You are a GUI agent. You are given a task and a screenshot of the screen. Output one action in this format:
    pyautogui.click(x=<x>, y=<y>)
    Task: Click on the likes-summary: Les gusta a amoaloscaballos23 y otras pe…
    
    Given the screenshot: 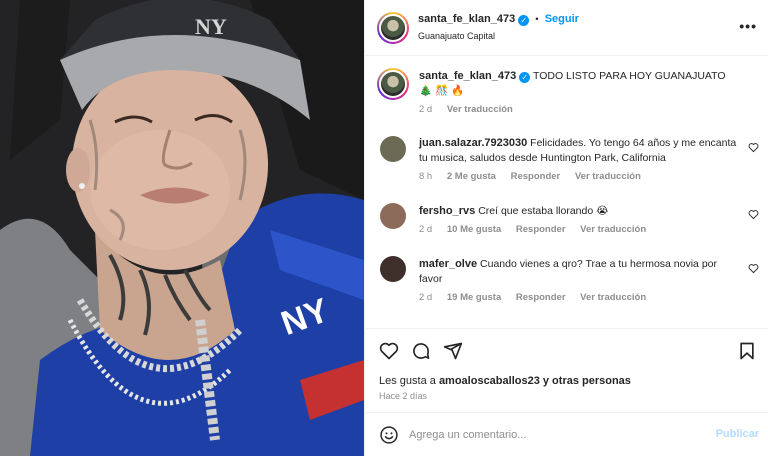 What is the action you would take?
    pyautogui.click(x=505, y=381)
    